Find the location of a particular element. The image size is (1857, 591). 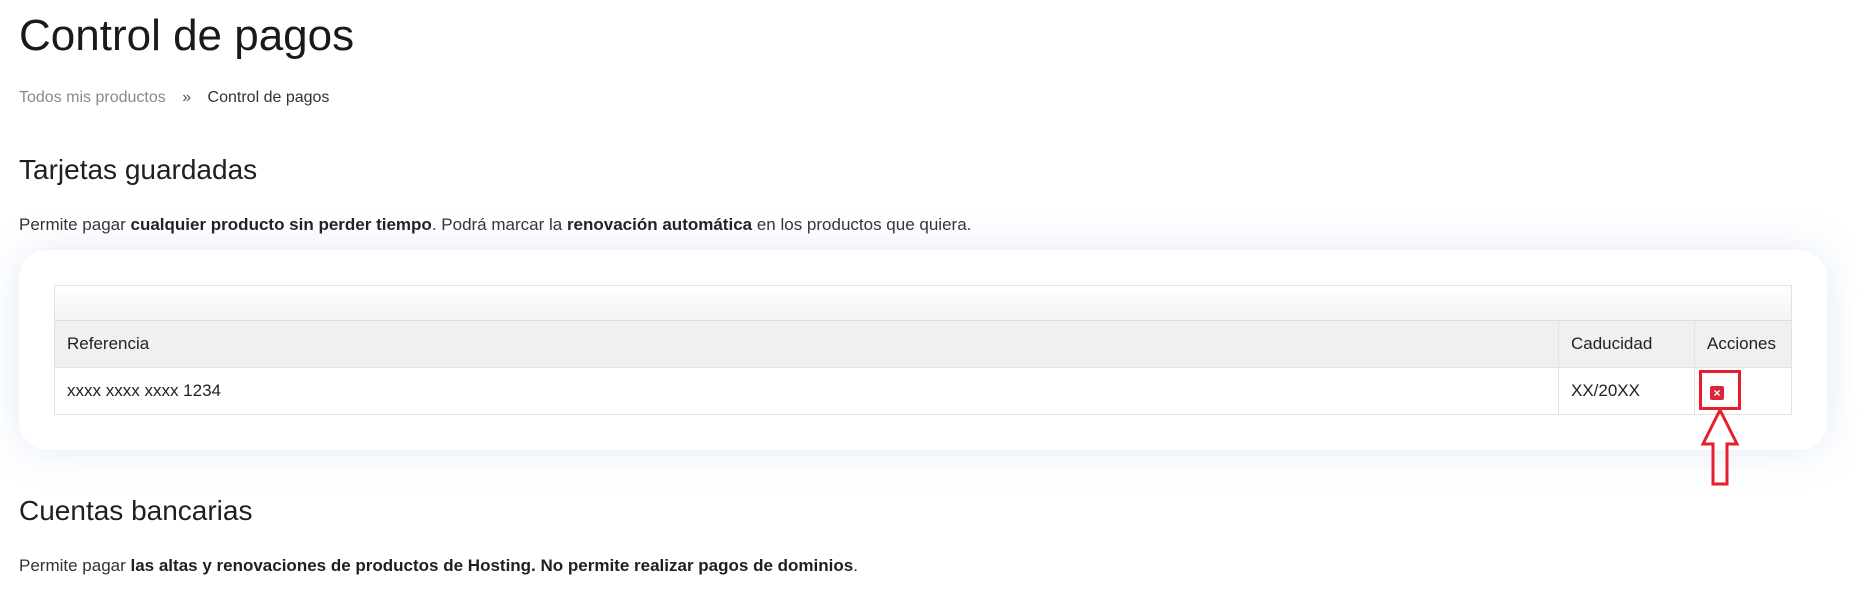

column-header-expiry: Caducidad is located at coordinates (1626, 344).